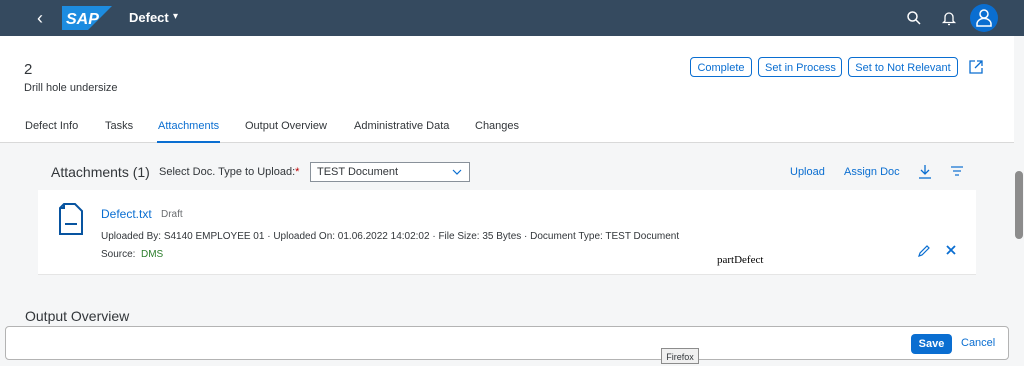 The height and width of the screenshot is (366, 1024). What do you see at coordinates (1019, 205) in the screenshot?
I see `scrollbar-thumb` at bounding box center [1019, 205].